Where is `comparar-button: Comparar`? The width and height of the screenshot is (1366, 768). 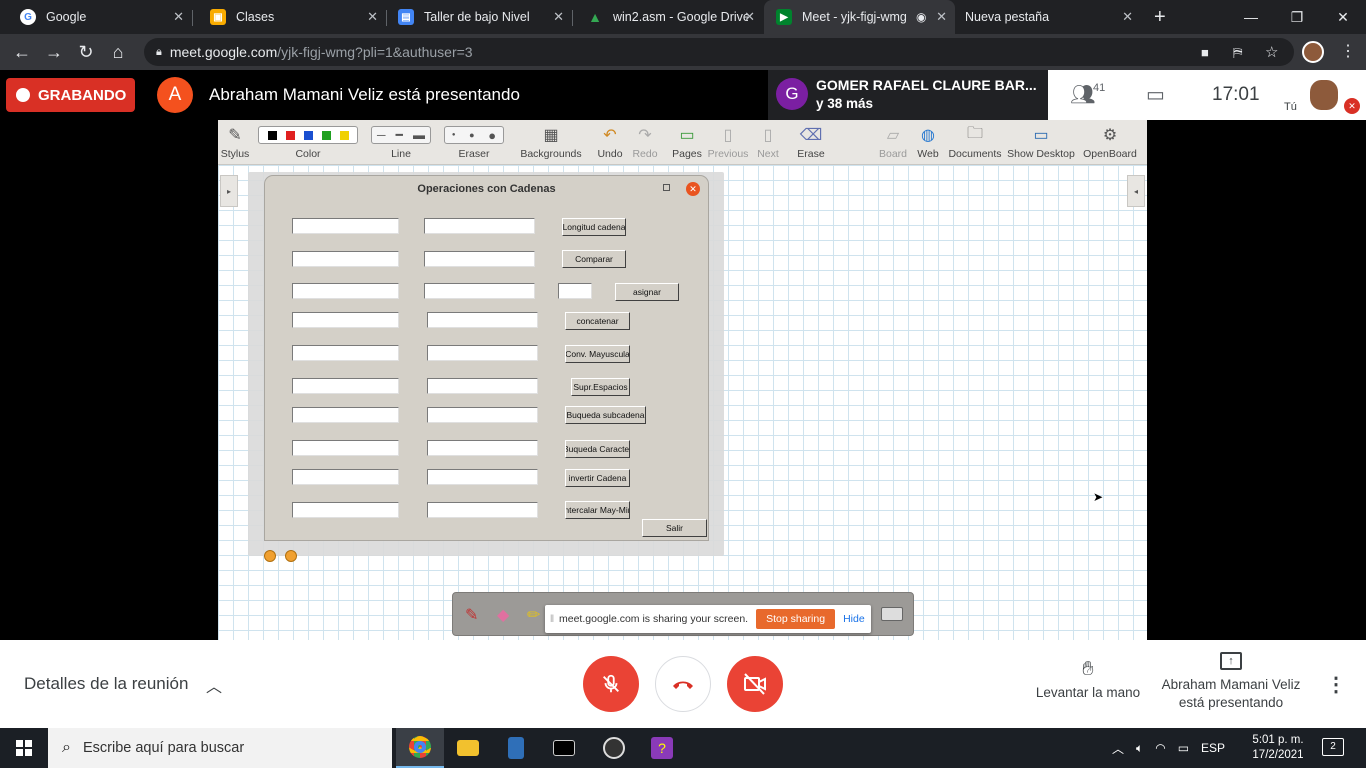
comparar-button: Comparar is located at coordinates (594, 259).